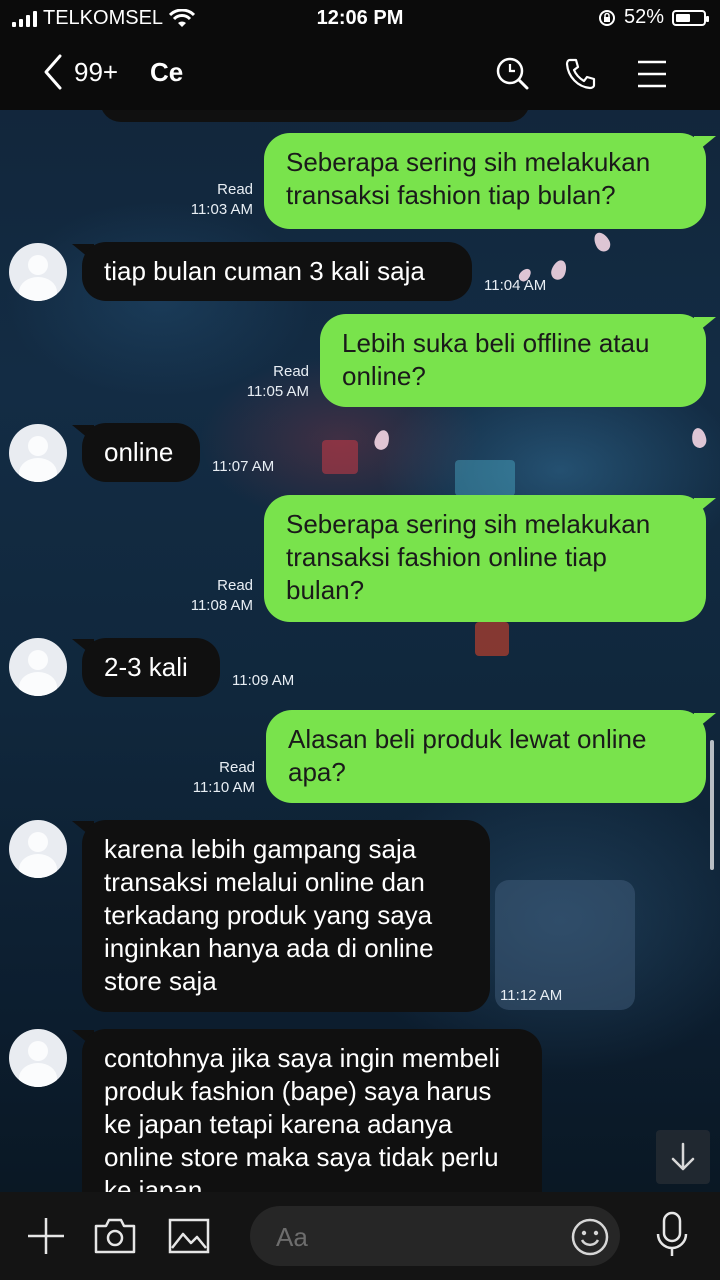  What do you see at coordinates (221, 605) in the screenshot?
I see `message-time: 11:08 AM` at bounding box center [221, 605].